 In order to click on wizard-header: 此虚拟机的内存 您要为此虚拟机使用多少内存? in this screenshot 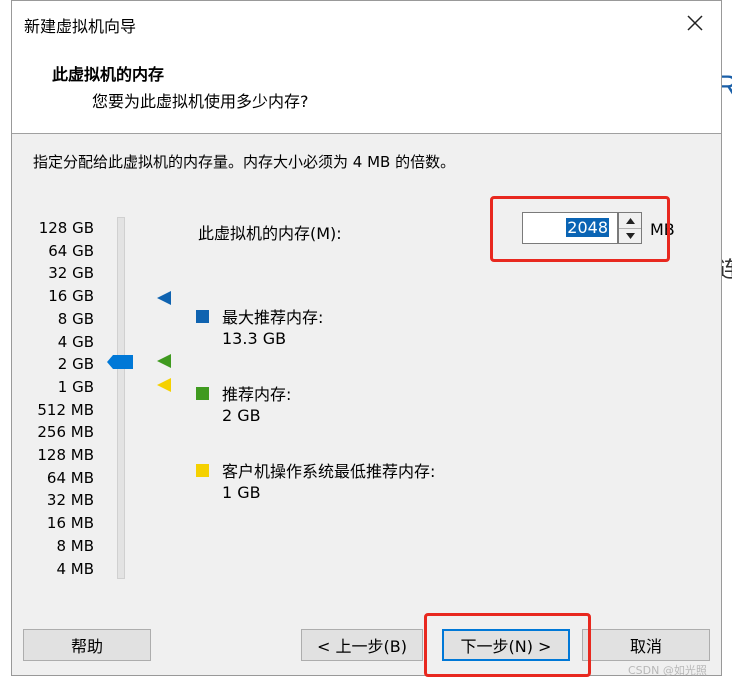, I will do `click(366, 89)`.